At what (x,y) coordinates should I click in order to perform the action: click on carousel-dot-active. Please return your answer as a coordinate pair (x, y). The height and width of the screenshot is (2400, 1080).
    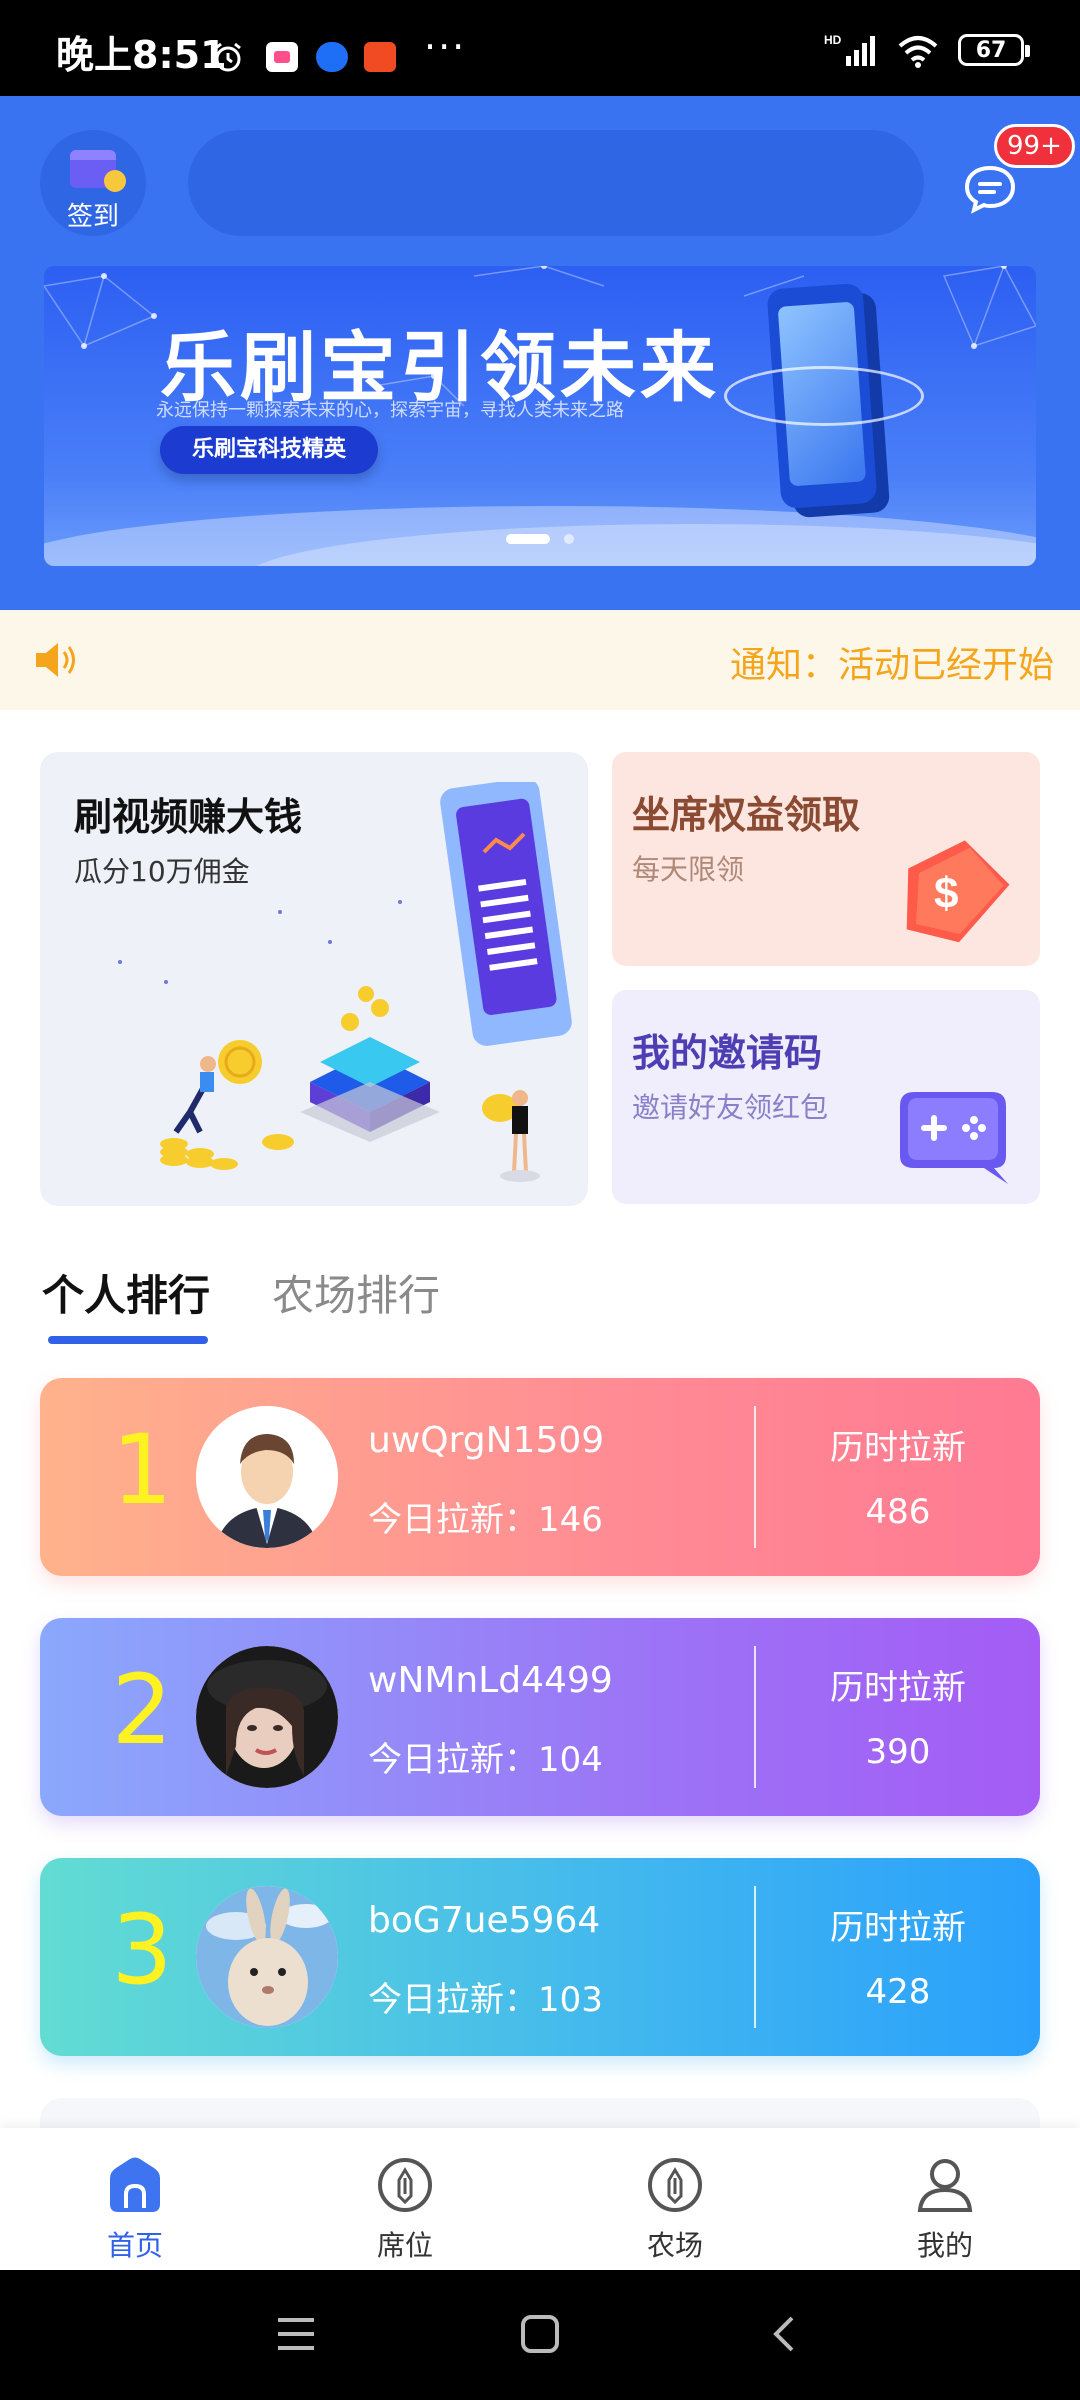
    Looking at the image, I should click on (528, 539).